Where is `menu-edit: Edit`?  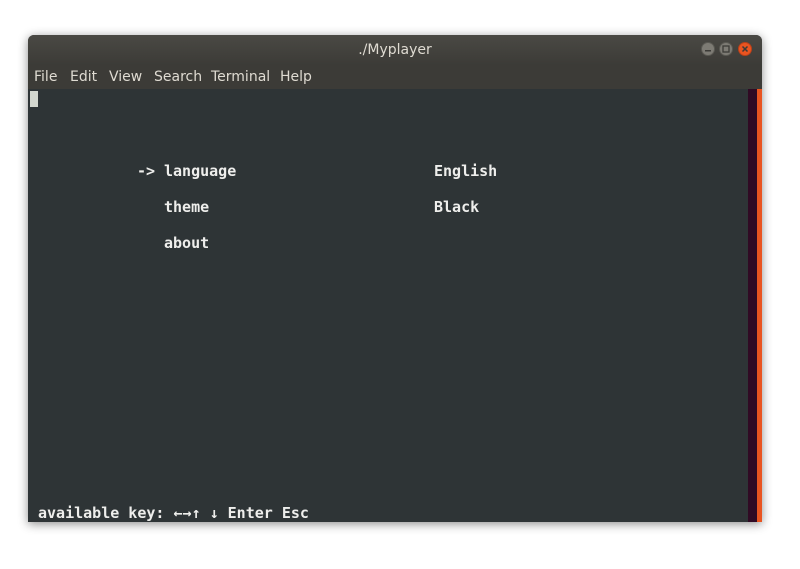
menu-edit: Edit is located at coordinates (83, 77).